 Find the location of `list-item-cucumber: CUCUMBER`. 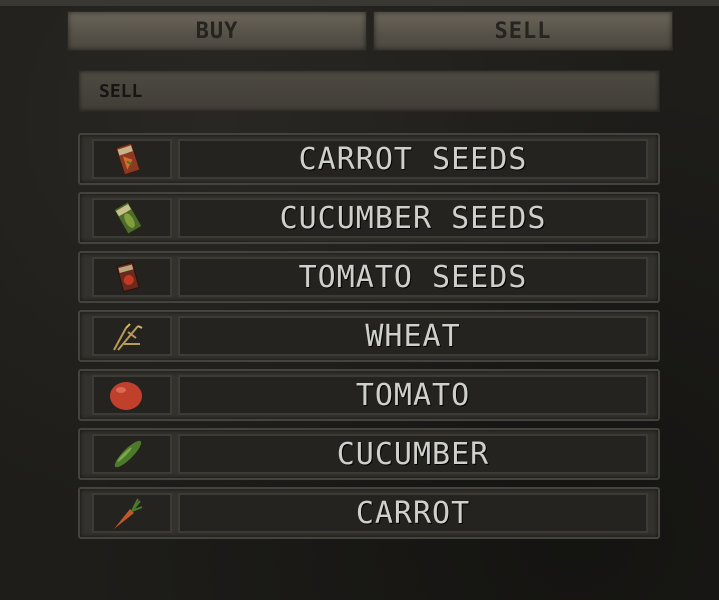

list-item-cucumber: CUCUMBER is located at coordinates (369, 454).